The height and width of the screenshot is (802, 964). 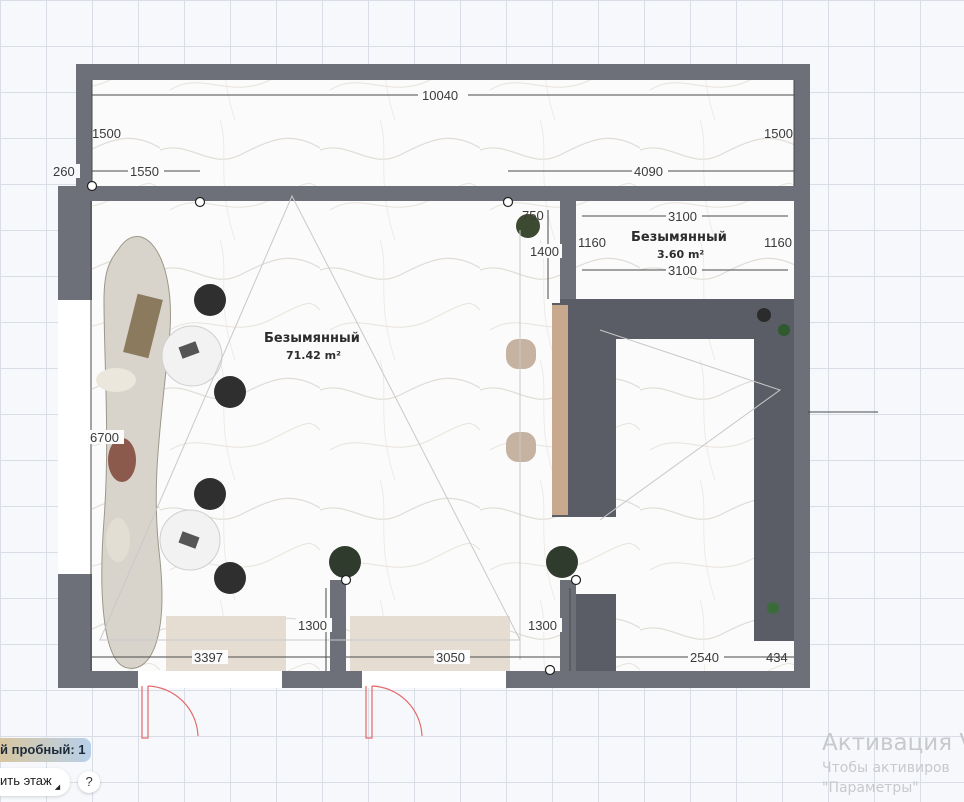 What do you see at coordinates (568, 634) in the screenshot?
I see `bottom-column-right` at bounding box center [568, 634].